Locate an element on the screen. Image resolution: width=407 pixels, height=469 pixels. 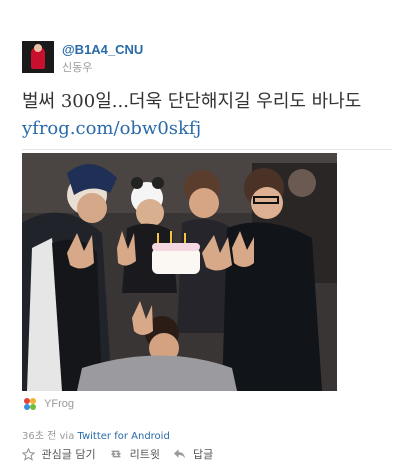
favorite-button: 관심글 담기 is located at coordinates (58, 454).